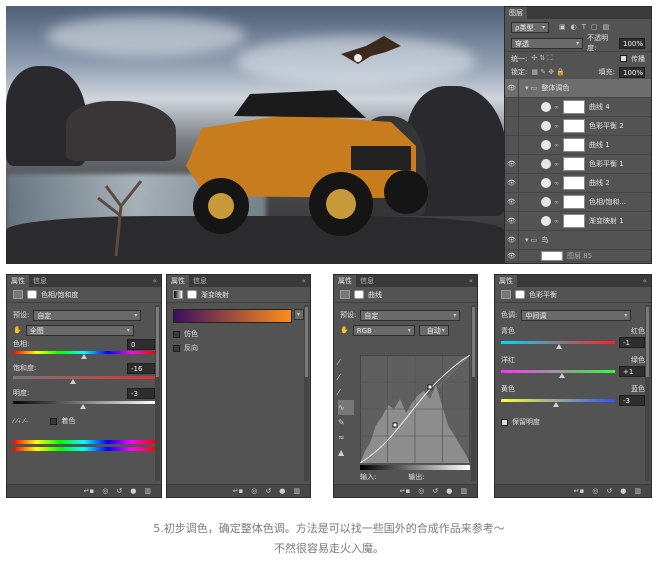  I want to click on layer-row: ∞ 曲线 4, so click(578, 107).